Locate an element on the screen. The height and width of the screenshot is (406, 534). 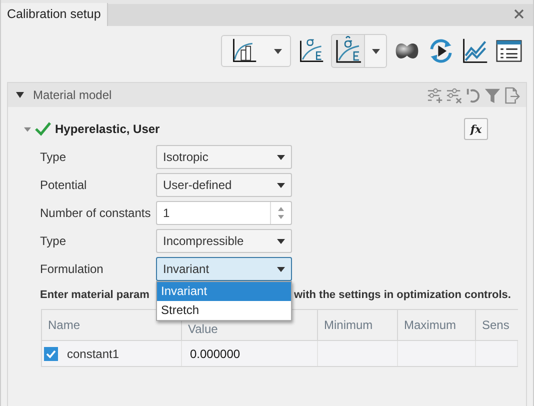
model-name: Hyperelastic, User is located at coordinates (107, 129).